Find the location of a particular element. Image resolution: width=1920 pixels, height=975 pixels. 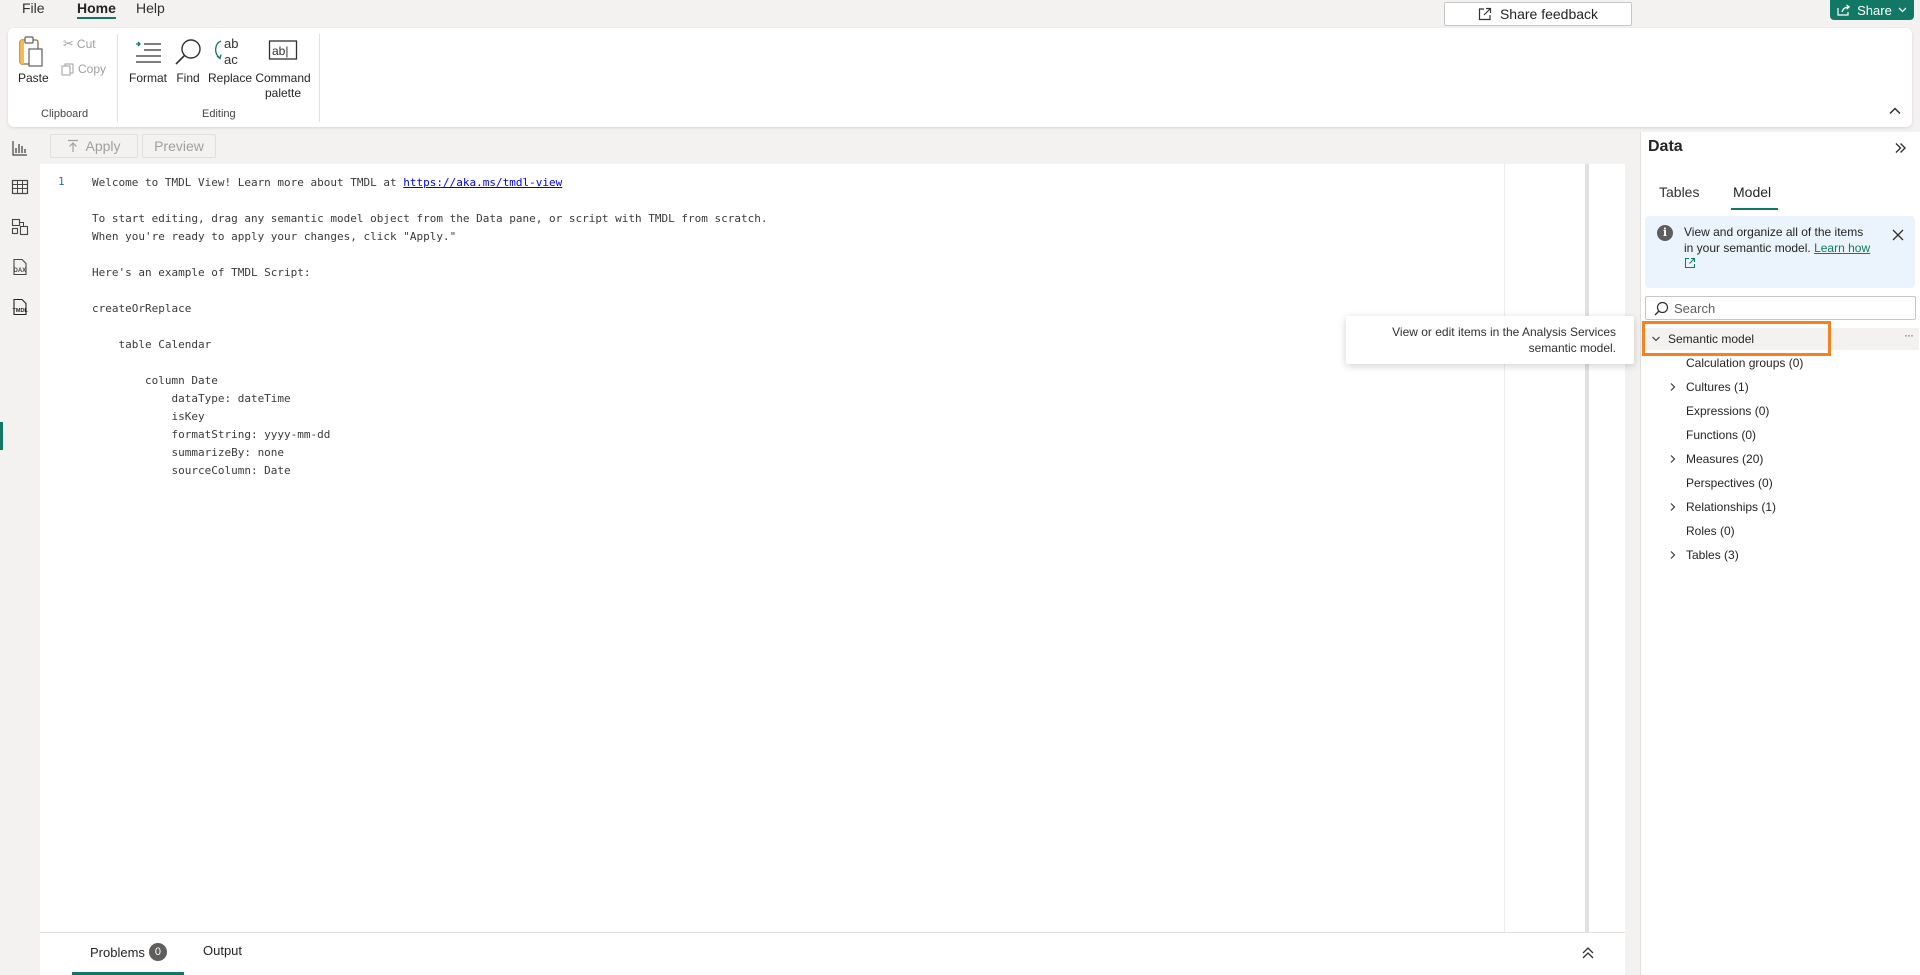

share-icon is located at coordinates (1844, 10).